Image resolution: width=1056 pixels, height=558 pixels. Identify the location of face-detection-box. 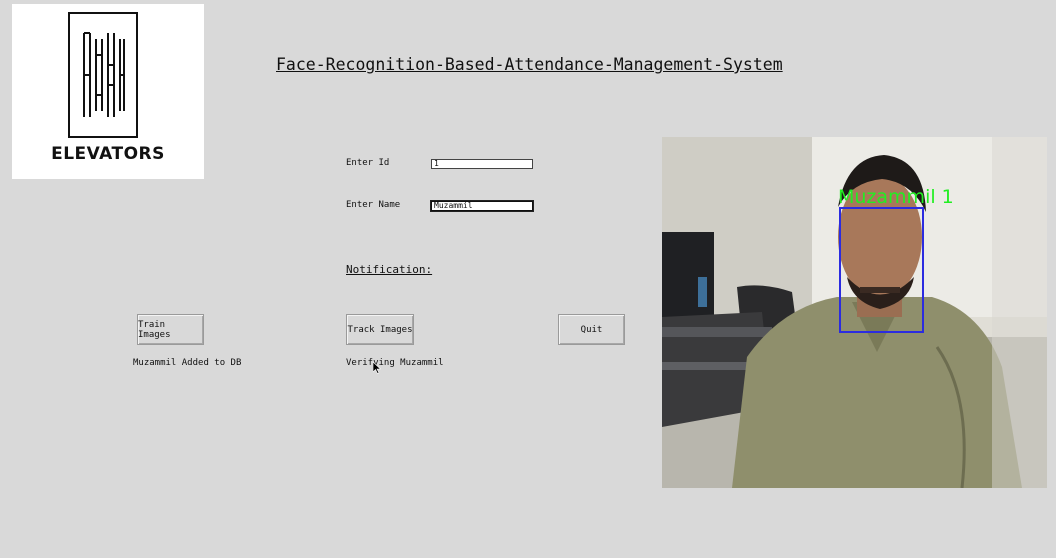
(881, 270).